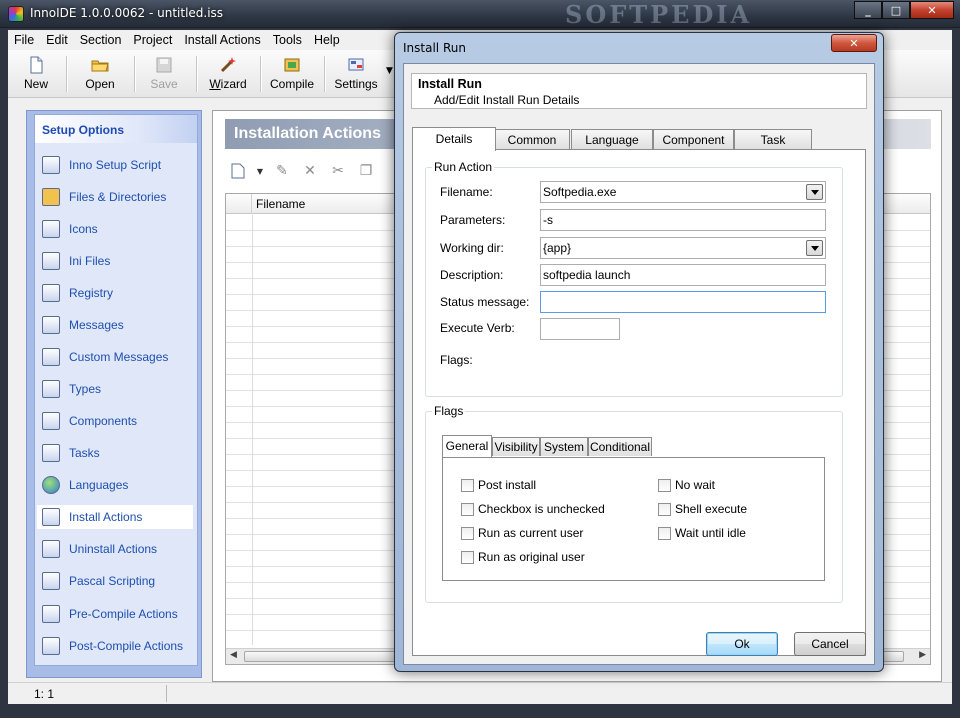 This screenshot has width=960, height=718. What do you see at coordinates (115, 646) in the screenshot?
I see `sidebar-item-post-compile-actions: Post-Compile Actions` at bounding box center [115, 646].